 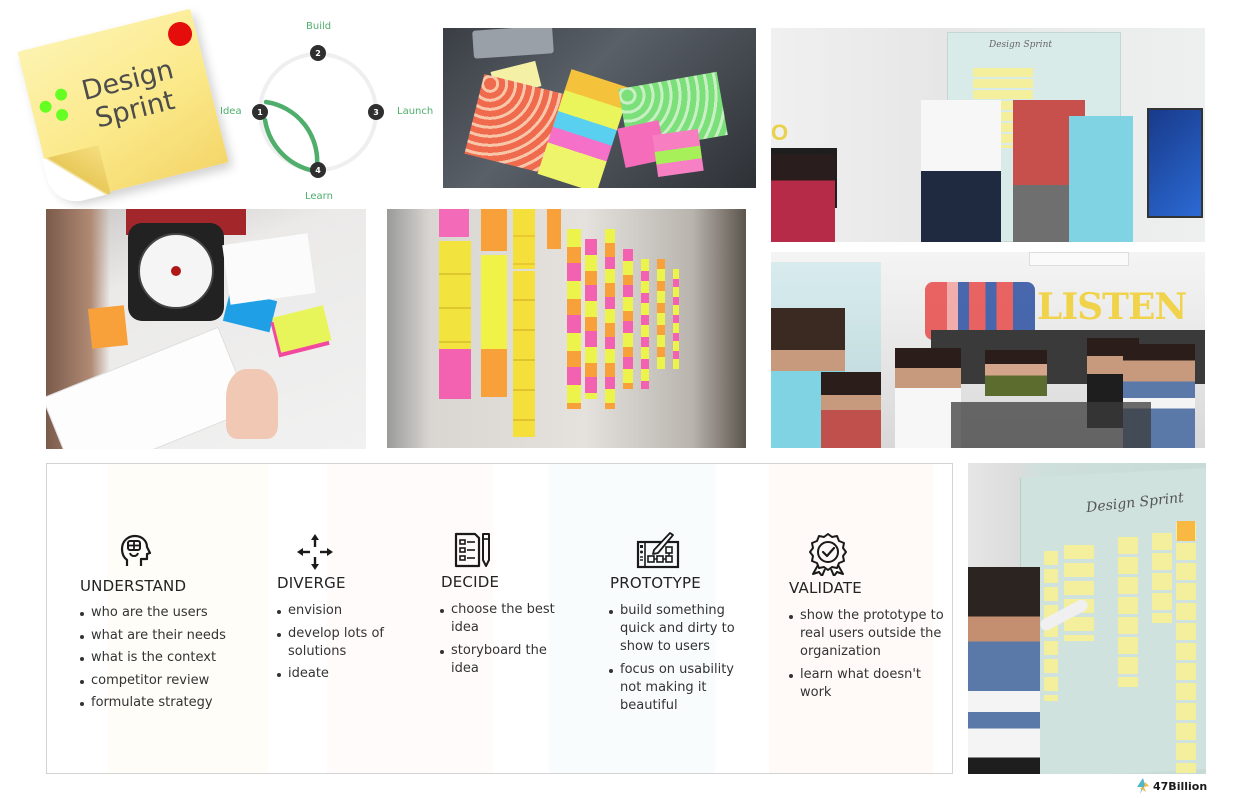 I want to click on svg-text: 2, so click(x=318, y=53).